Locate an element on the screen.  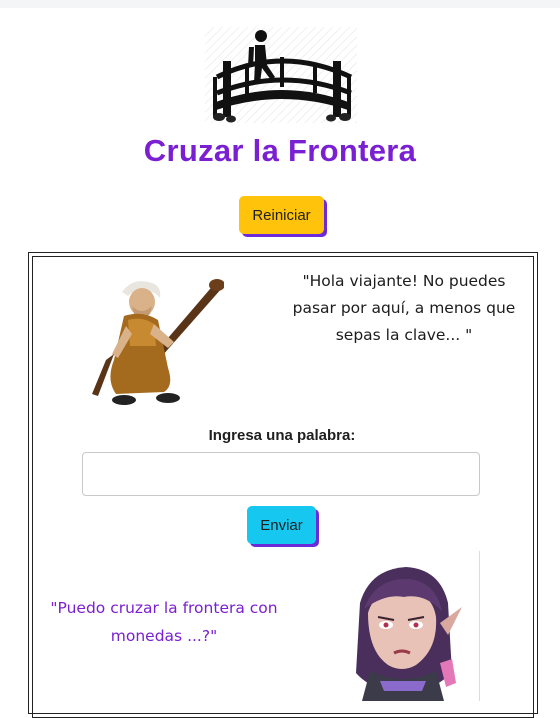
bridge-walker-icon is located at coordinates (281, 75).